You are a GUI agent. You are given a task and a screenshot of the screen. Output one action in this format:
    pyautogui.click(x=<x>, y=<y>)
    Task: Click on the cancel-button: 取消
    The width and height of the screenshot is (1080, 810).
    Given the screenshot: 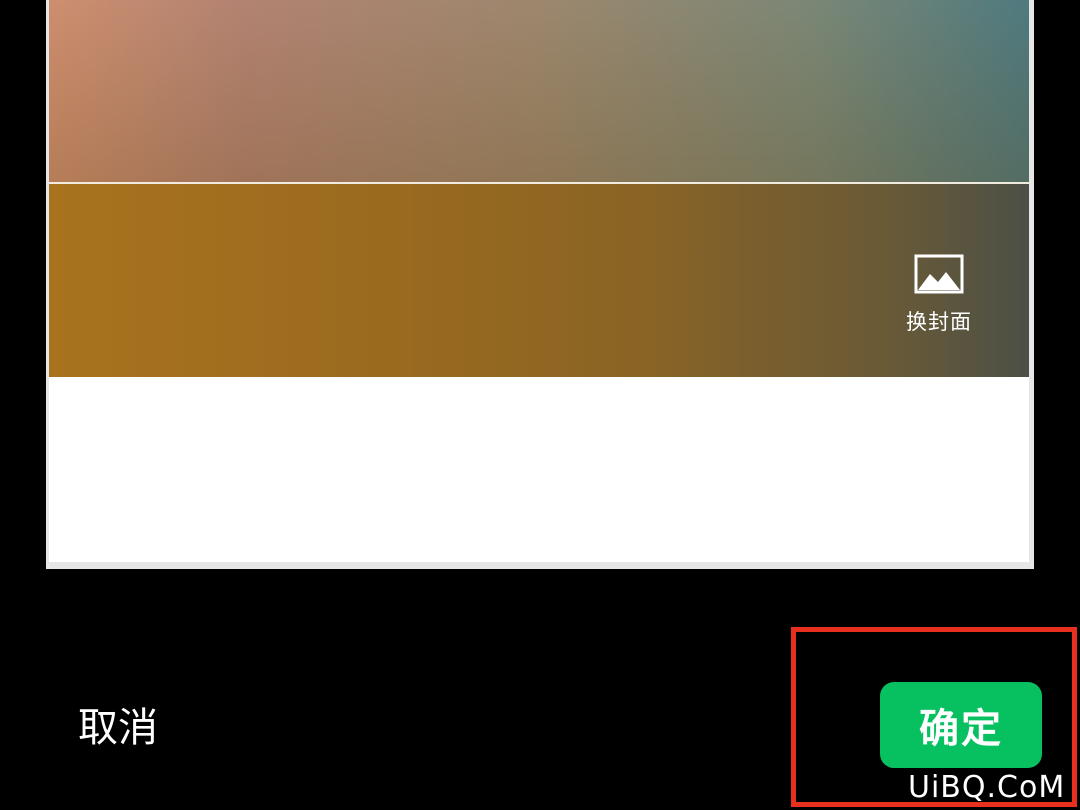 What is the action you would take?
    pyautogui.click(x=118, y=728)
    